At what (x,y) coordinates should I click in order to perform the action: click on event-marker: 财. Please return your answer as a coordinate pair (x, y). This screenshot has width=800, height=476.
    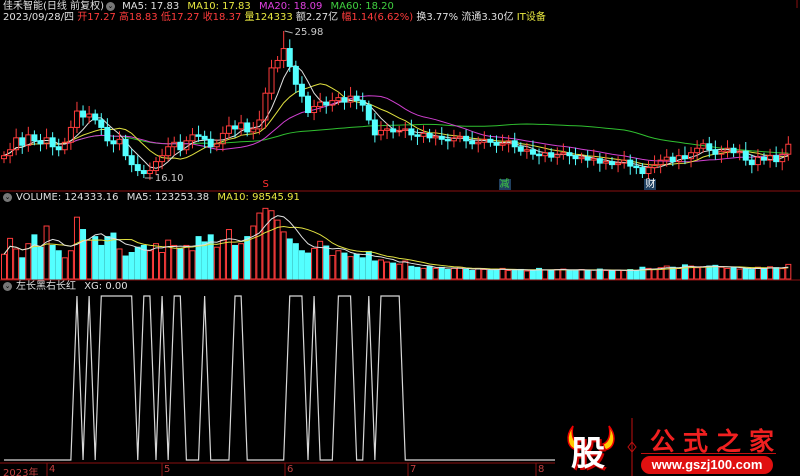
    Looking at the image, I should click on (650, 184).